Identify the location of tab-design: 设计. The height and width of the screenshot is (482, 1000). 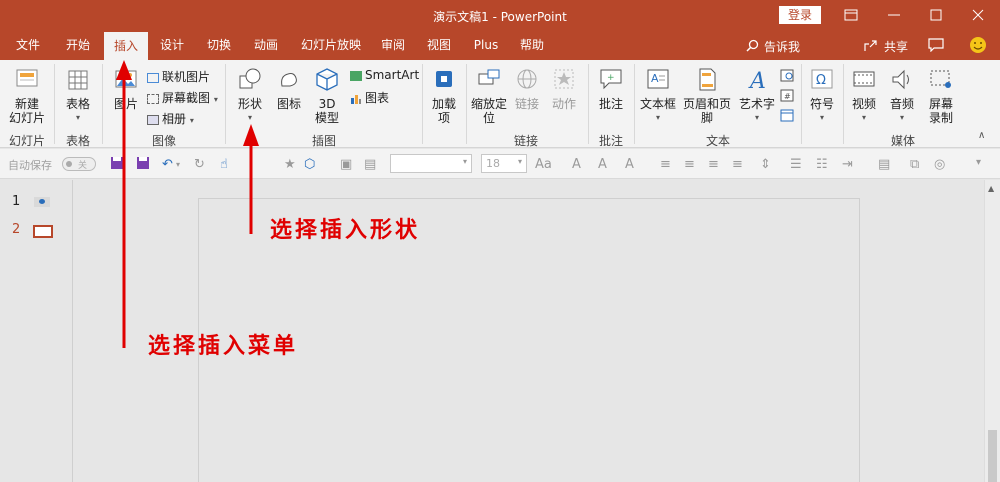
(172, 45).